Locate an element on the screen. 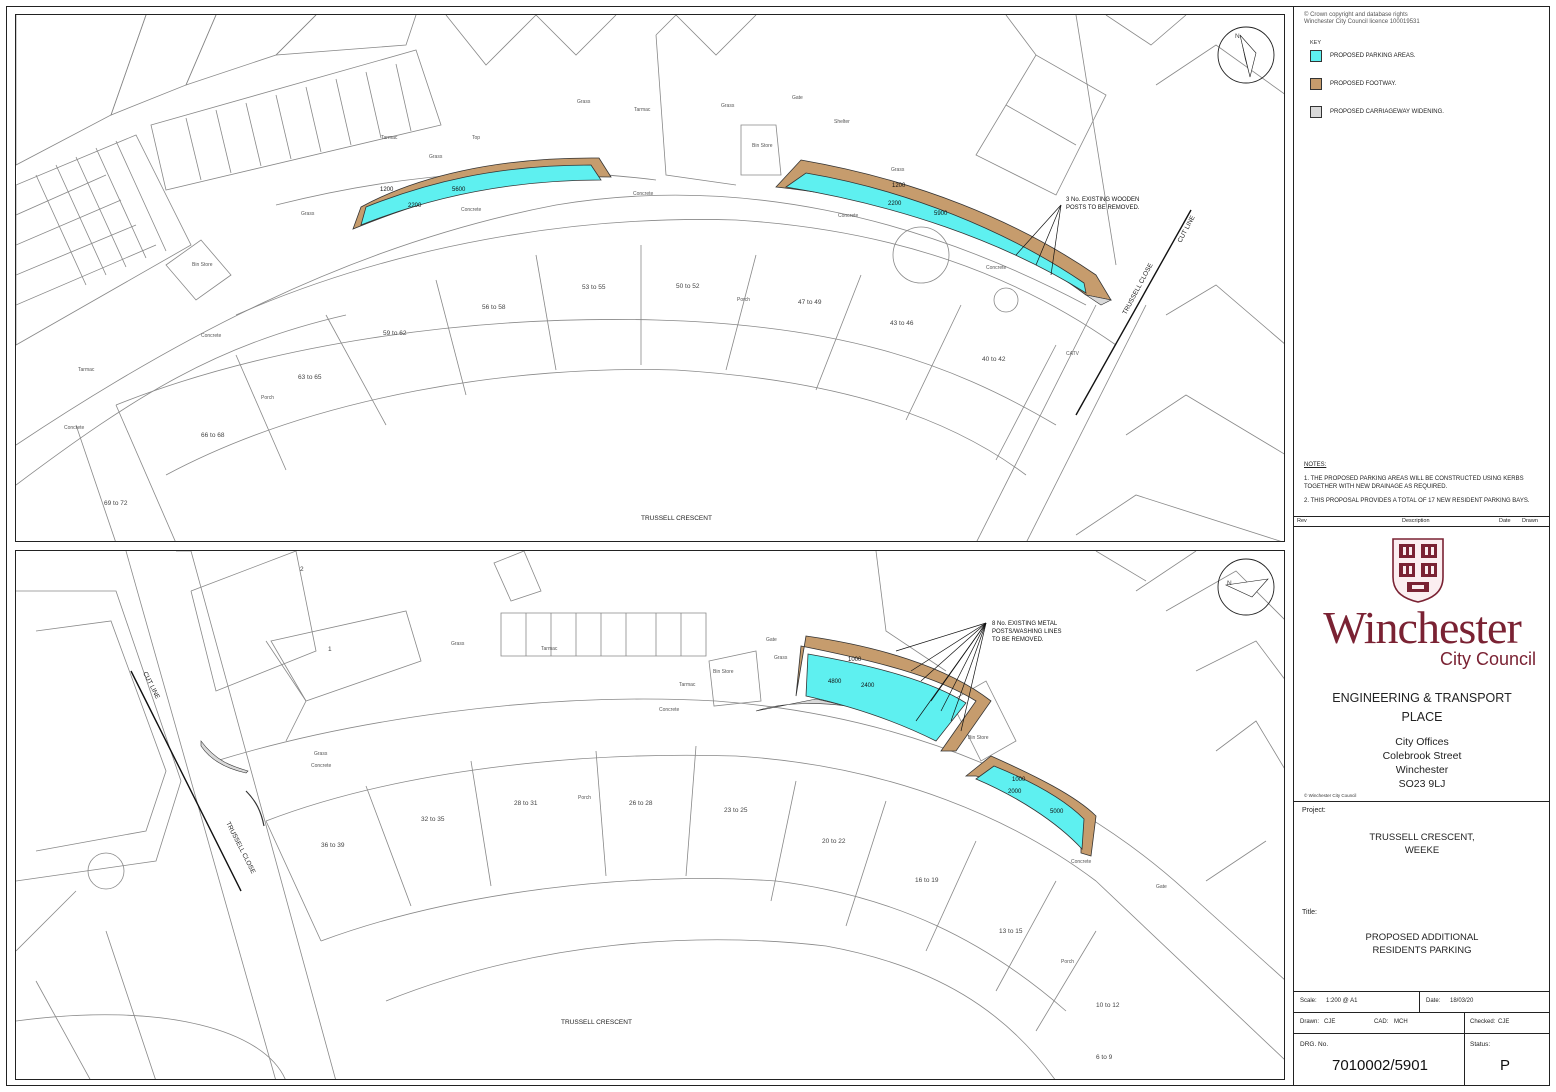 The width and height of the screenshot is (1556, 1092). label-grass-5: Grass is located at coordinates (436, 157).